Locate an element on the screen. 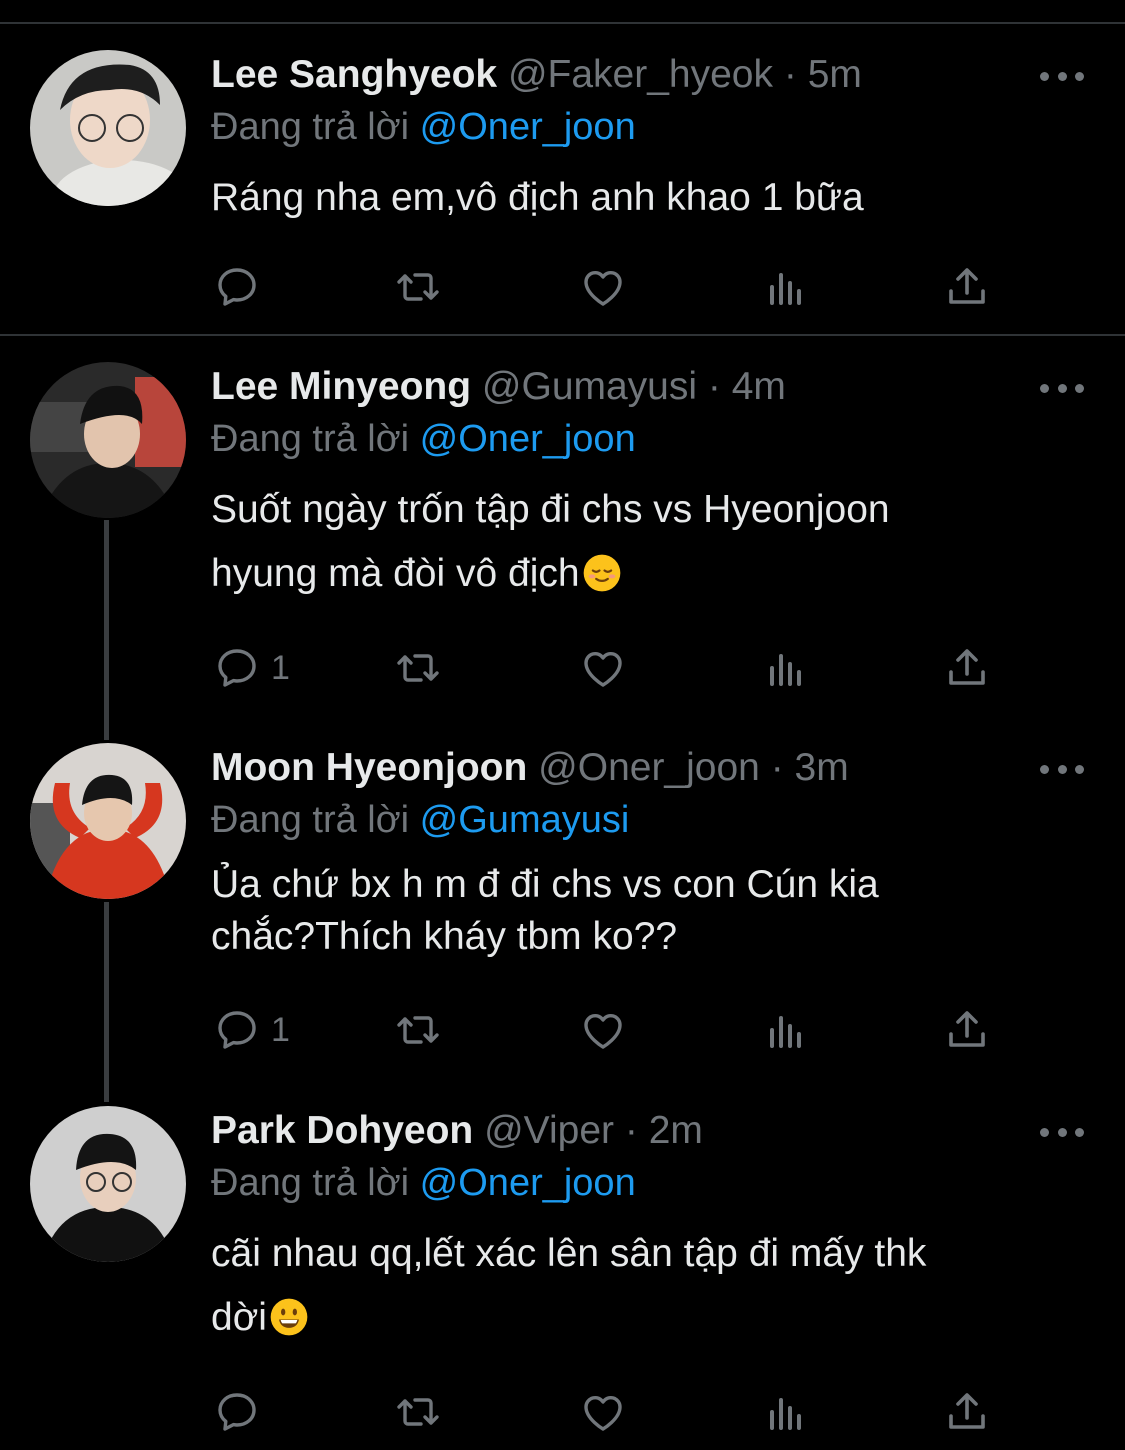 The height and width of the screenshot is (1450, 1125). tweet-text: Ráng nha em,vô địch anh khao 1 bữa is located at coordinates (641, 198).